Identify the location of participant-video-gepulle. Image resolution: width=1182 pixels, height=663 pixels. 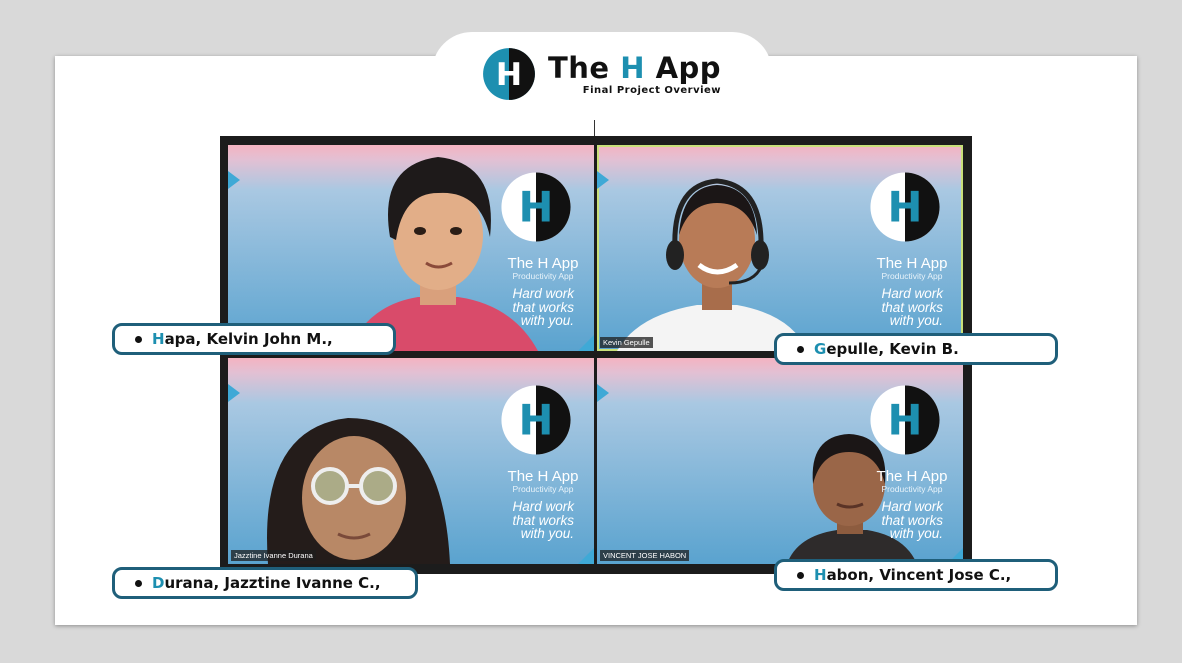
(712, 264).